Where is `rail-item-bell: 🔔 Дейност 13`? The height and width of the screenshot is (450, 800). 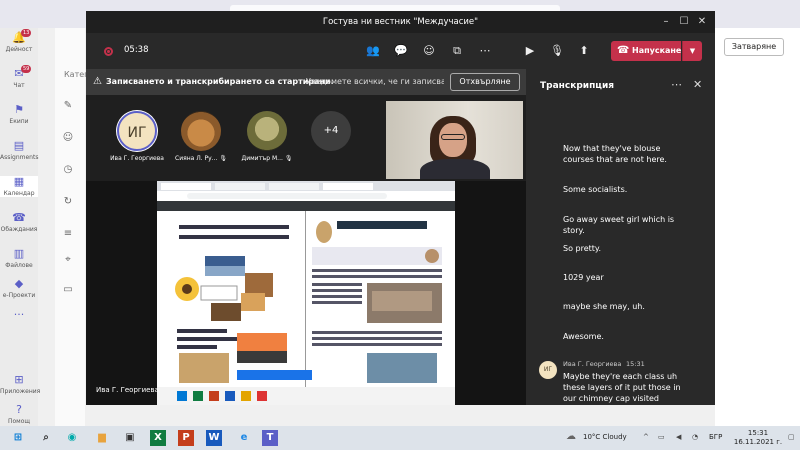
rail-item-bell: 🔔 Дейност 13 is located at coordinates (19, 41).